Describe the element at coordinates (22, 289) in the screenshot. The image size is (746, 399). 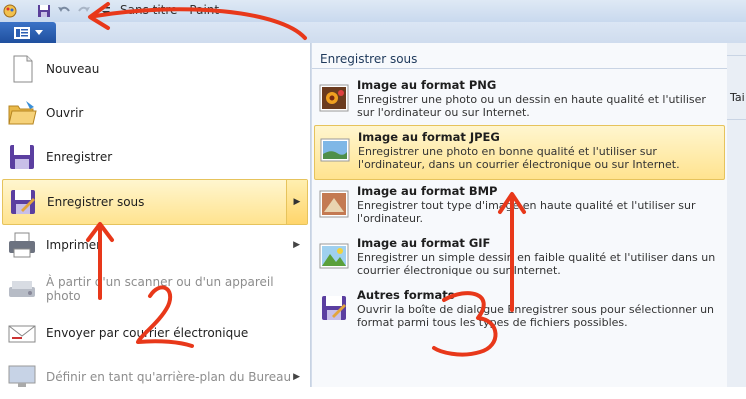
I see `scanner-icon` at that location.